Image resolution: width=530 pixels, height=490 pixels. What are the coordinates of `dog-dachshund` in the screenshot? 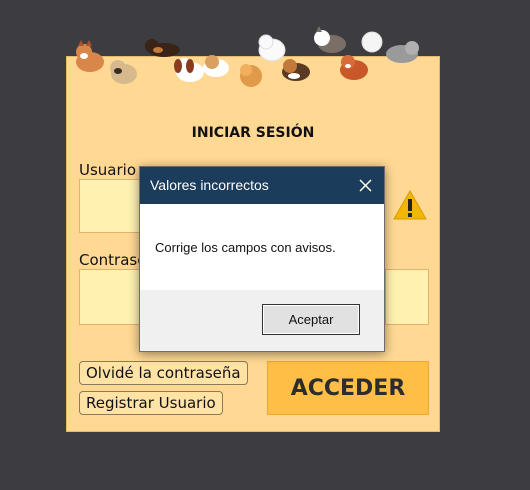 It's located at (162, 48).